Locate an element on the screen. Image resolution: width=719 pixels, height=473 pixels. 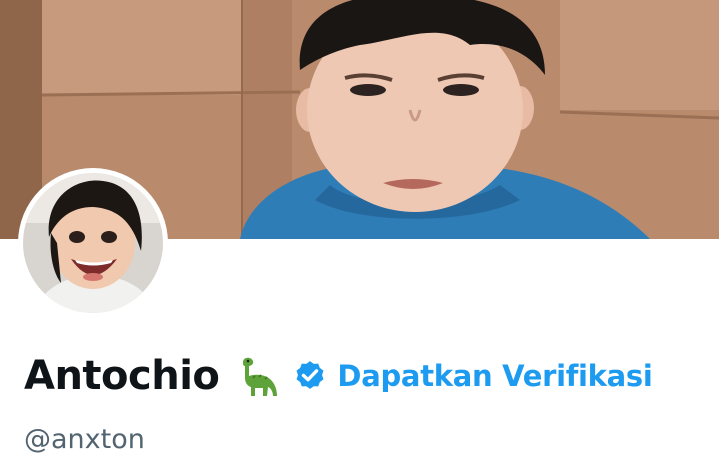
avatar is located at coordinates (93, 243).